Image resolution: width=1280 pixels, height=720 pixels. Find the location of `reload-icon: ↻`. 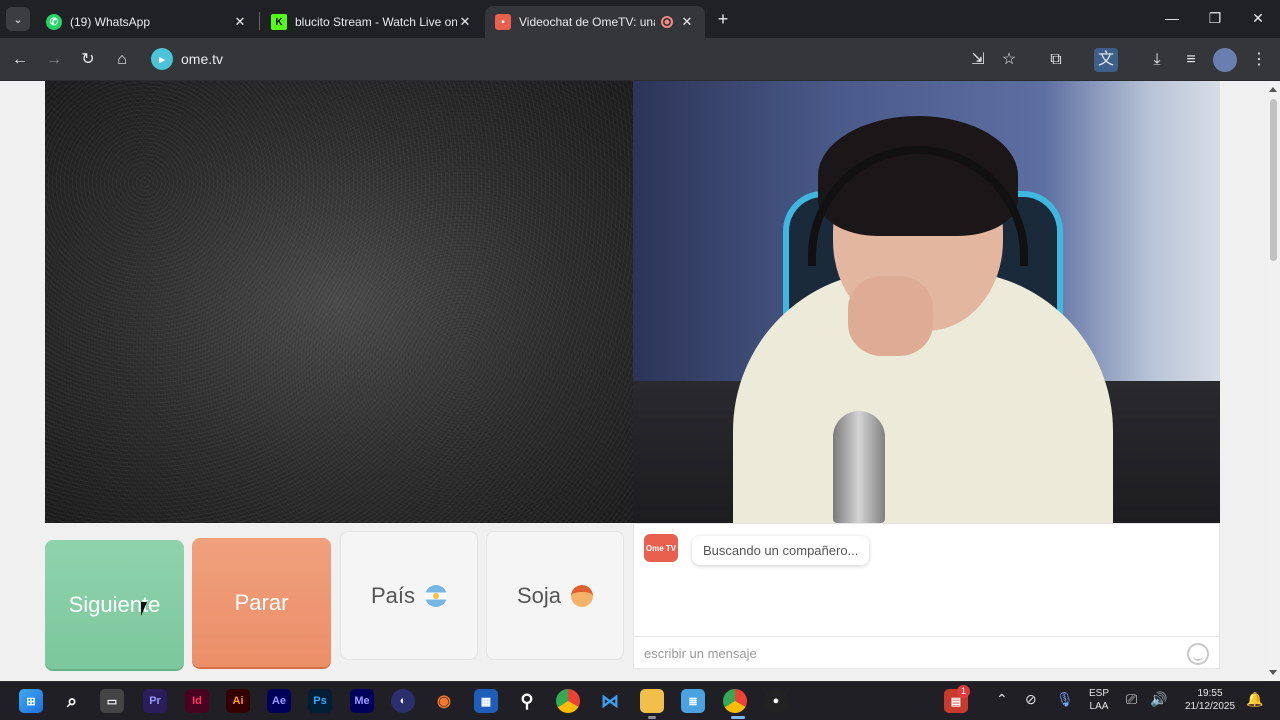

reload-icon: ↻ is located at coordinates (88, 60).